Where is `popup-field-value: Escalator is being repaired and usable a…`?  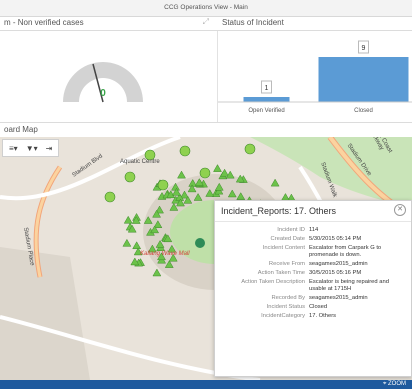
popup-field-value: Escalator is being repaired and usable a… is located at coordinates (349, 285).